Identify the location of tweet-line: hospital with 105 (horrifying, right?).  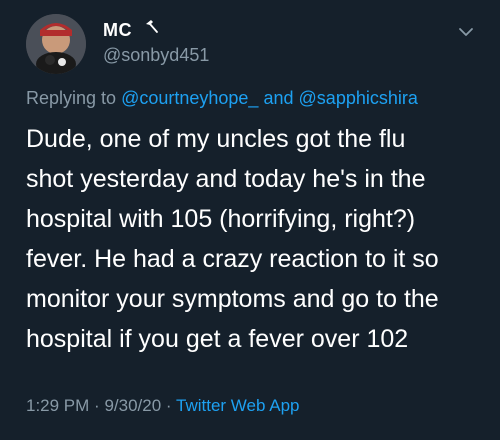
(221, 219).